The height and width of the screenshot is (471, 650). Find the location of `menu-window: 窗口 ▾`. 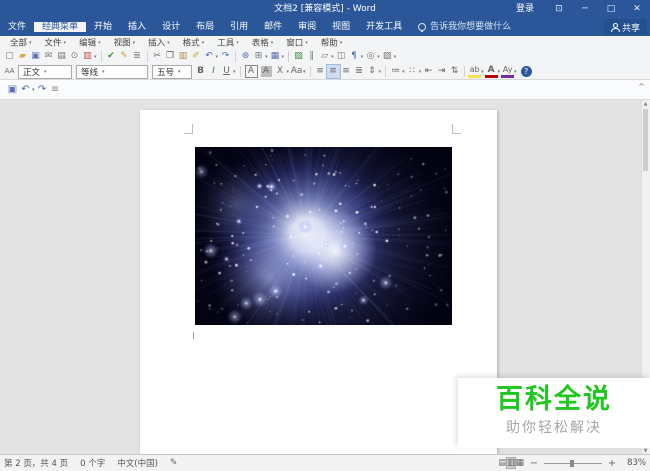

menu-window: 窗口 ▾ is located at coordinates (297, 43).